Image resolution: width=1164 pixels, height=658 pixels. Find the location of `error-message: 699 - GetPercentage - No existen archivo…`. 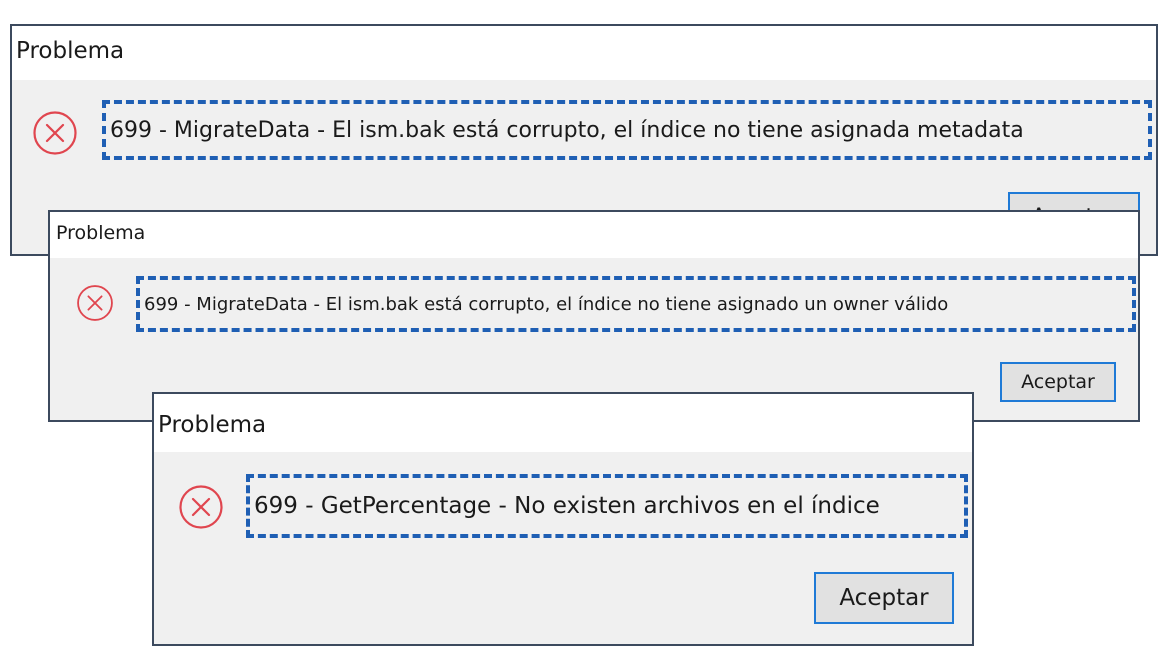

error-message: 699 - GetPercentage - No existen archivo… is located at coordinates (567, 506).